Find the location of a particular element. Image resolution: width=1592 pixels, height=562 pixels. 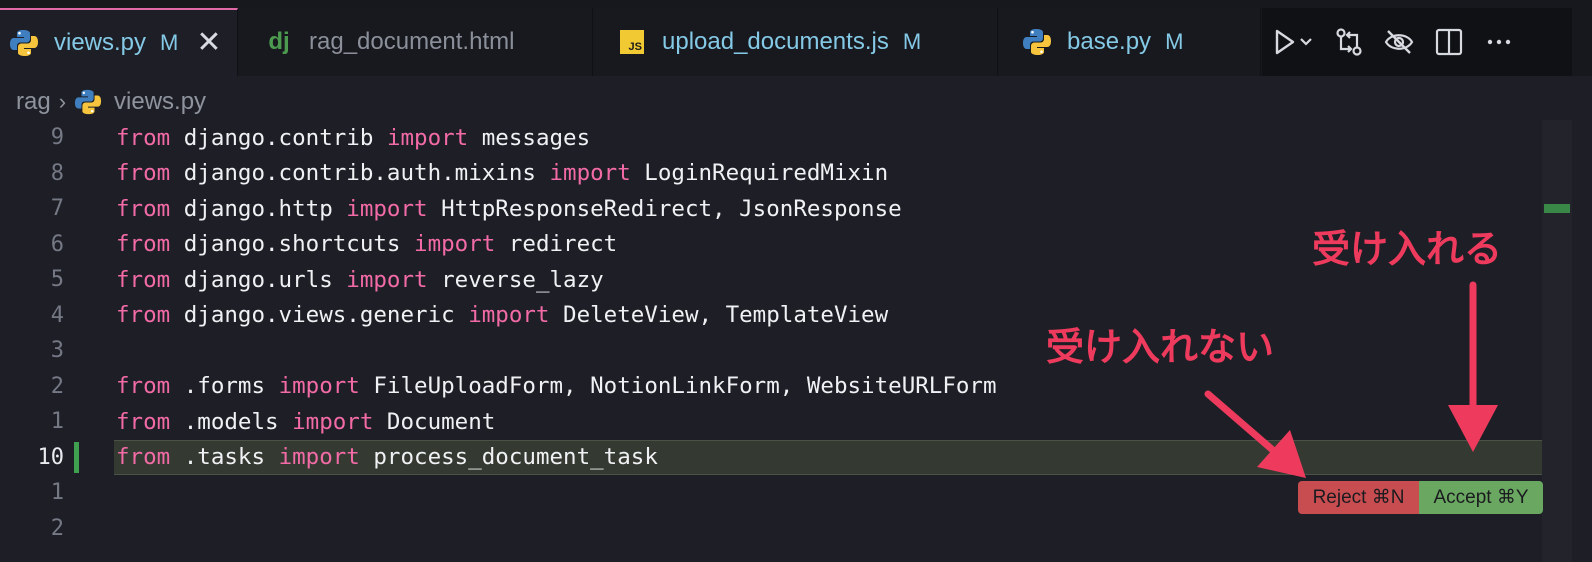

tab-label: views.py is located at coordinates (100, 42).